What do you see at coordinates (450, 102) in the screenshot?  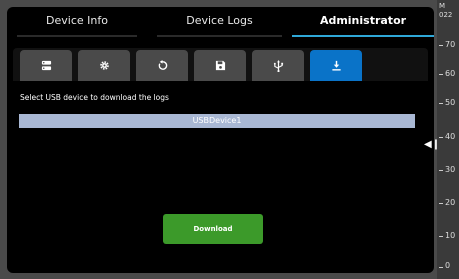 I see `scale-label: 50` at bounding box center [450, 102].